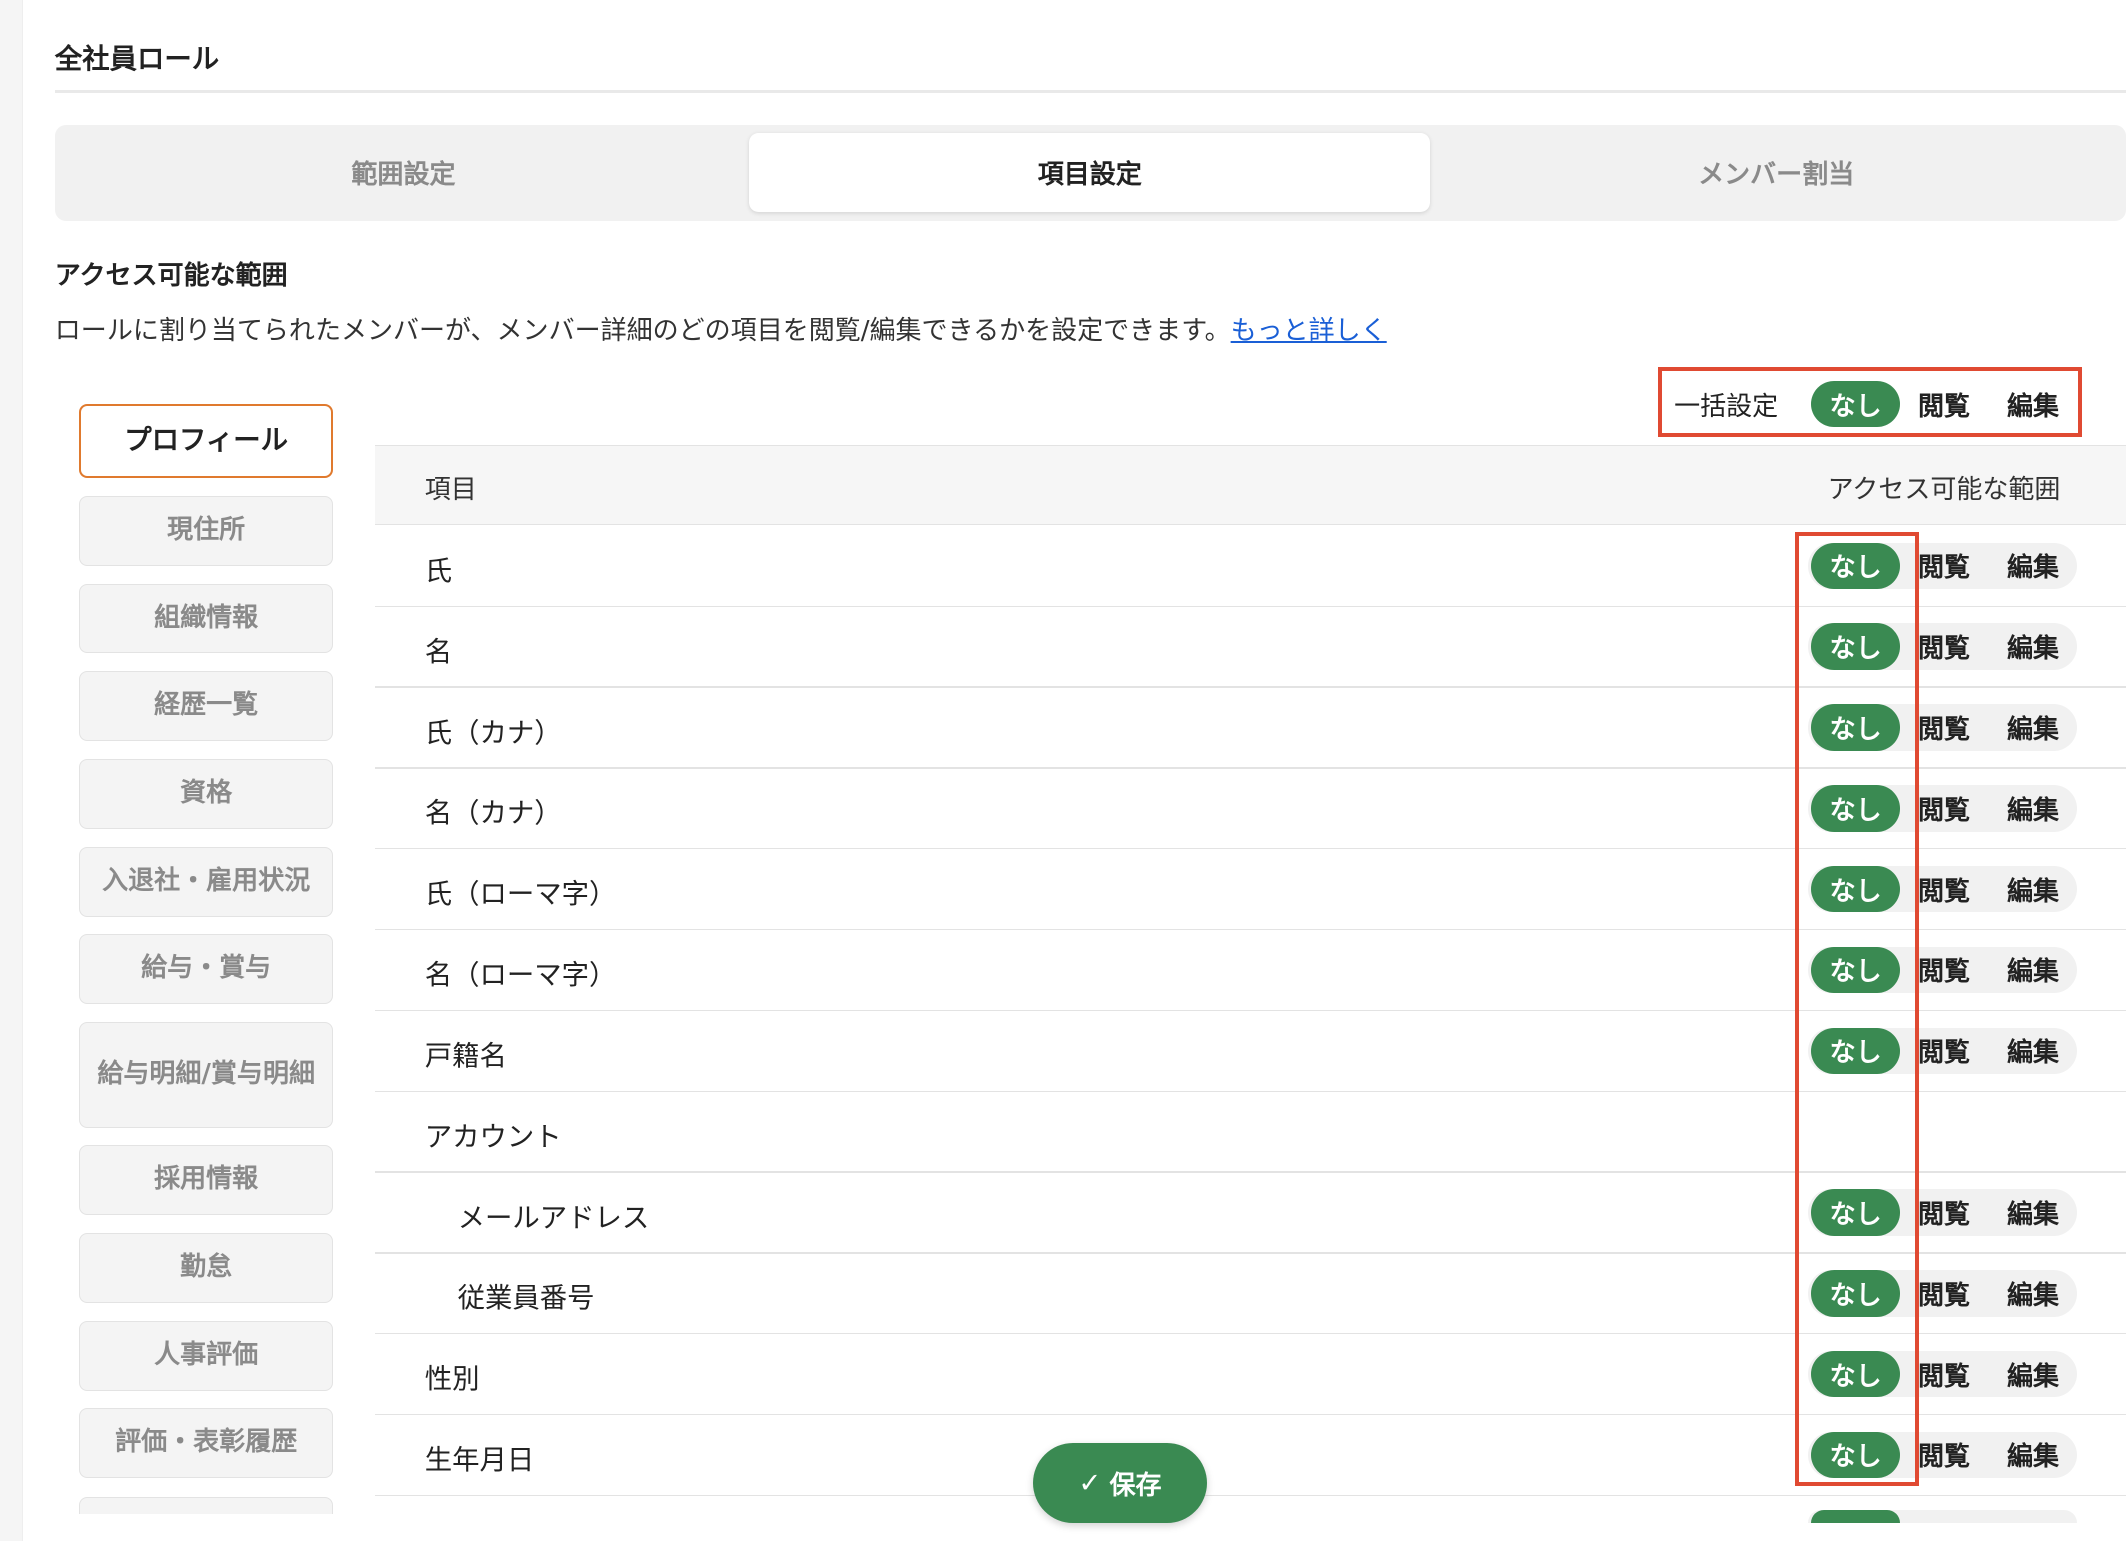  I want to click on category-awards-history: 評価・表彰履歴, so click(206, 1443).